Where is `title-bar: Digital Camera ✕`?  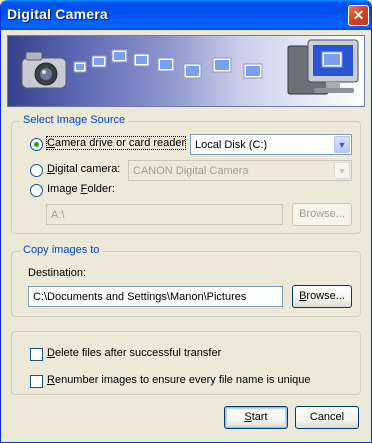
title-bar: Digital Camera ✕ is located at coordinates (186, 15).